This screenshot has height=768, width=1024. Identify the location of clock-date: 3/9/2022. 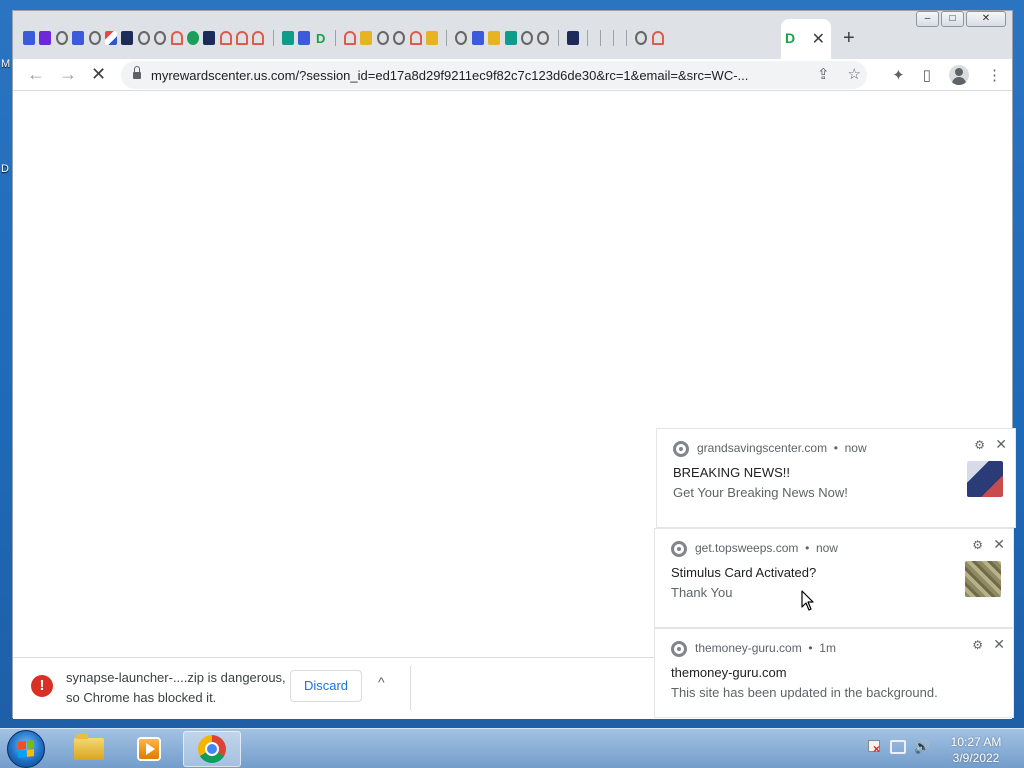
(976, 758).